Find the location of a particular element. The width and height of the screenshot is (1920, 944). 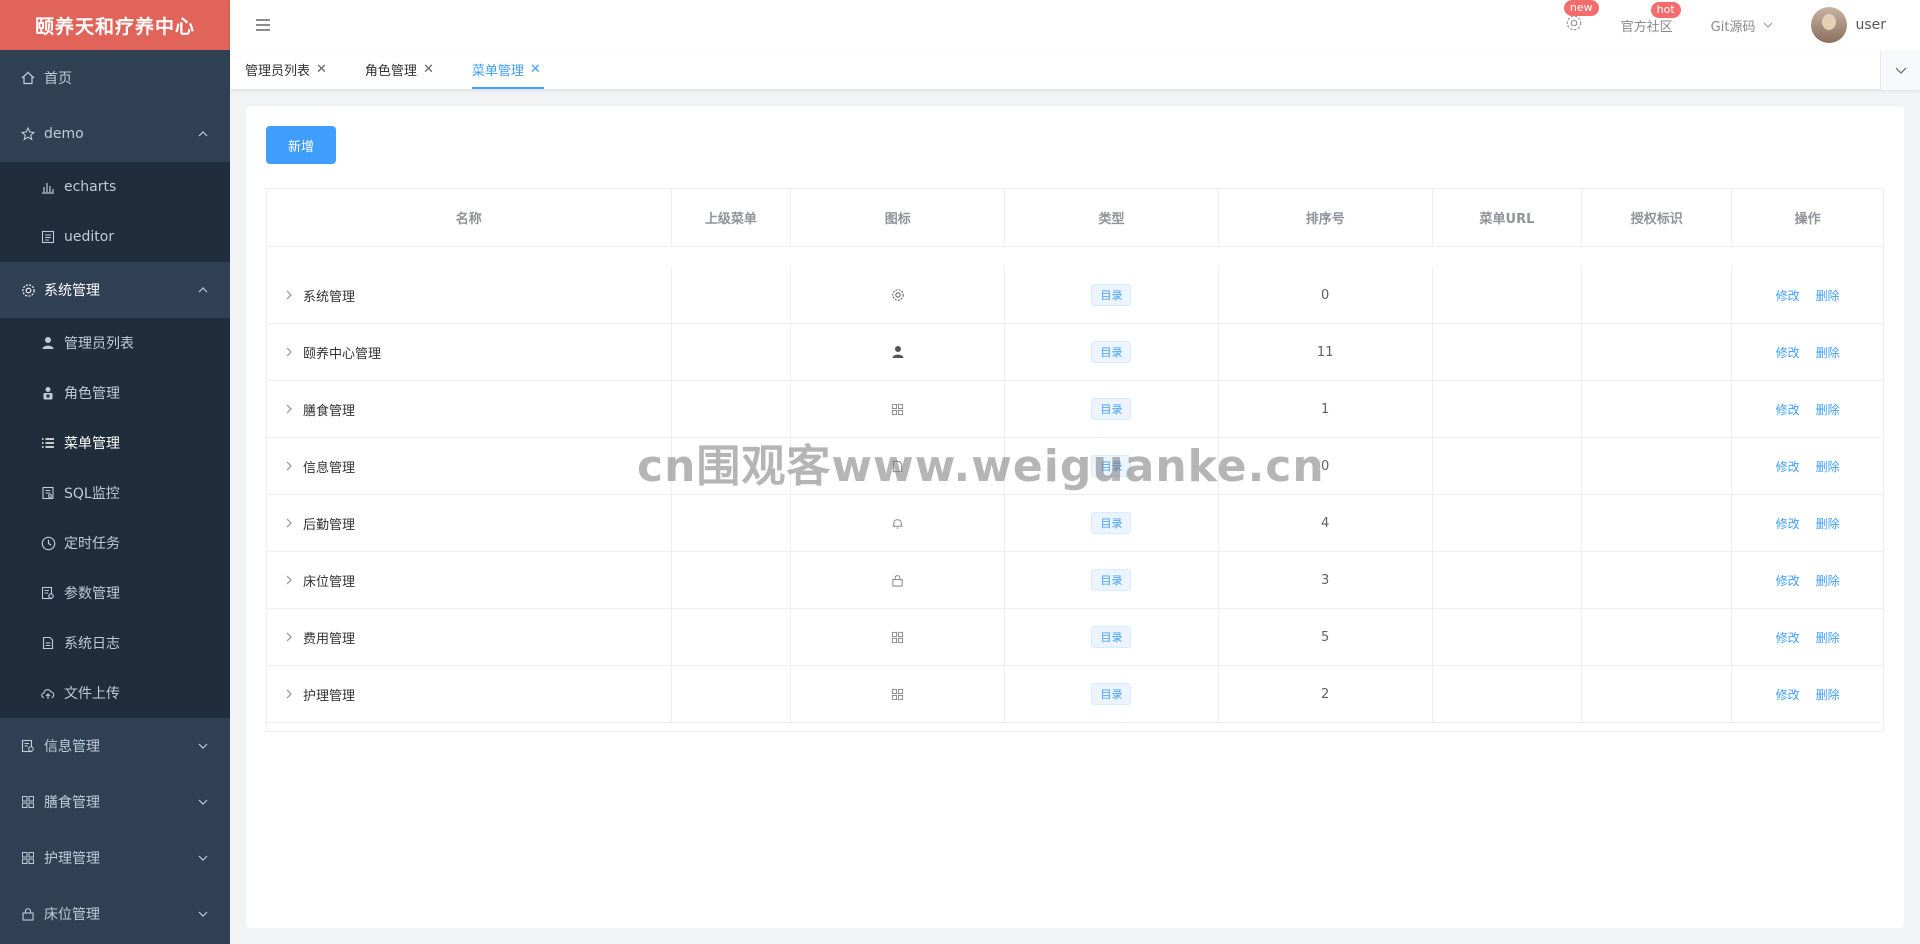

sidebar-item-params: 参数管理 is located at coordinates (115, 593).